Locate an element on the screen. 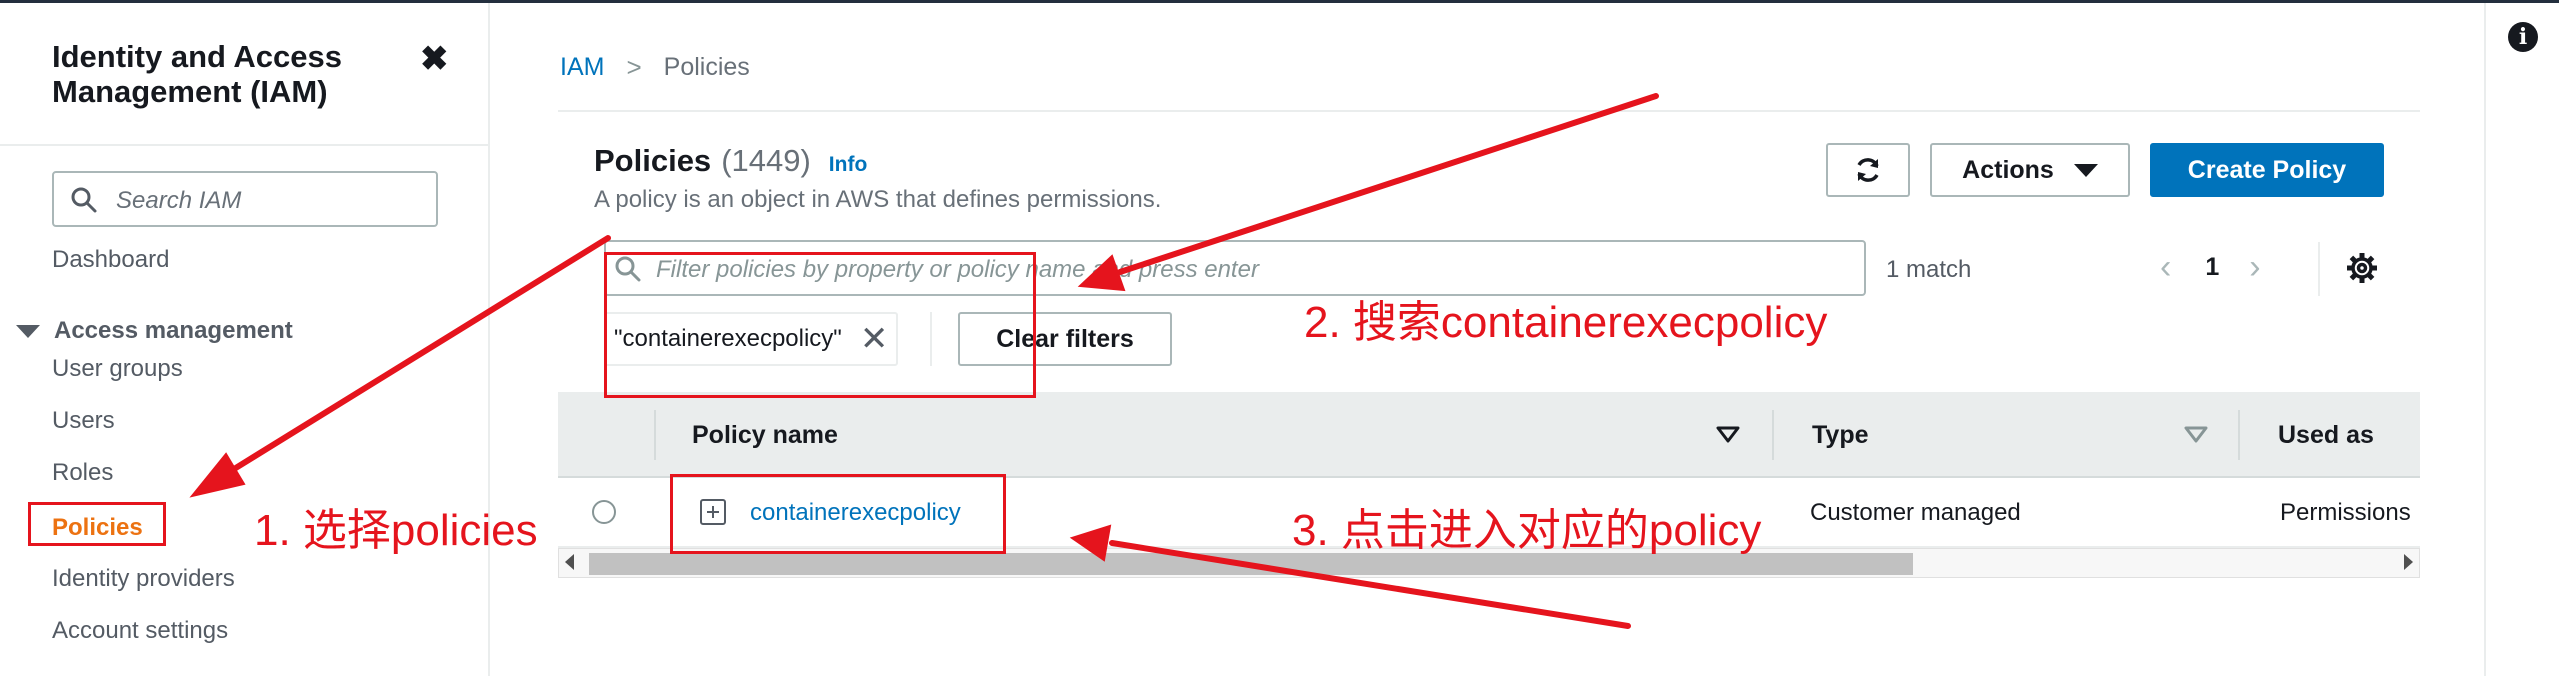  search-placeholder: Search IAM is located at coordinates (179, 200).